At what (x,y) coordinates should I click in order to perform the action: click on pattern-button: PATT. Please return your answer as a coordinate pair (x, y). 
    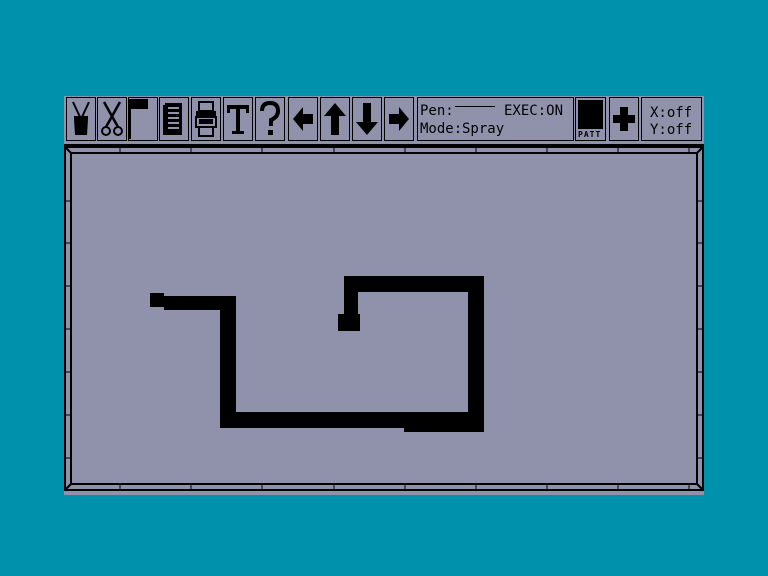
    Looking at the image, I should click on (590, 119).